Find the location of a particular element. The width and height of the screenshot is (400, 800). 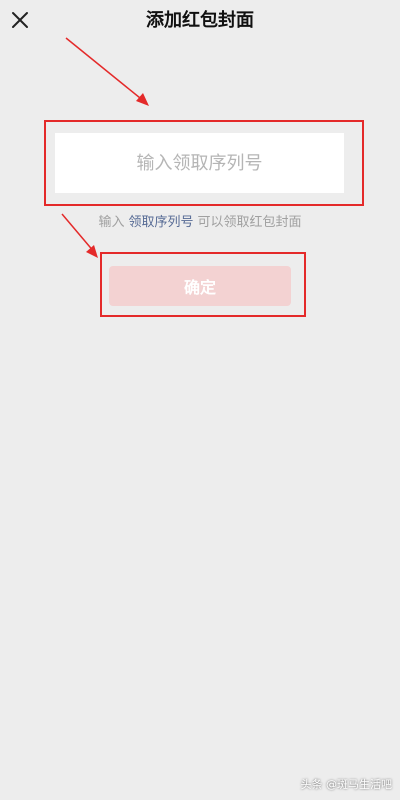

annotation-arrows is located at coordinates (105, 147).